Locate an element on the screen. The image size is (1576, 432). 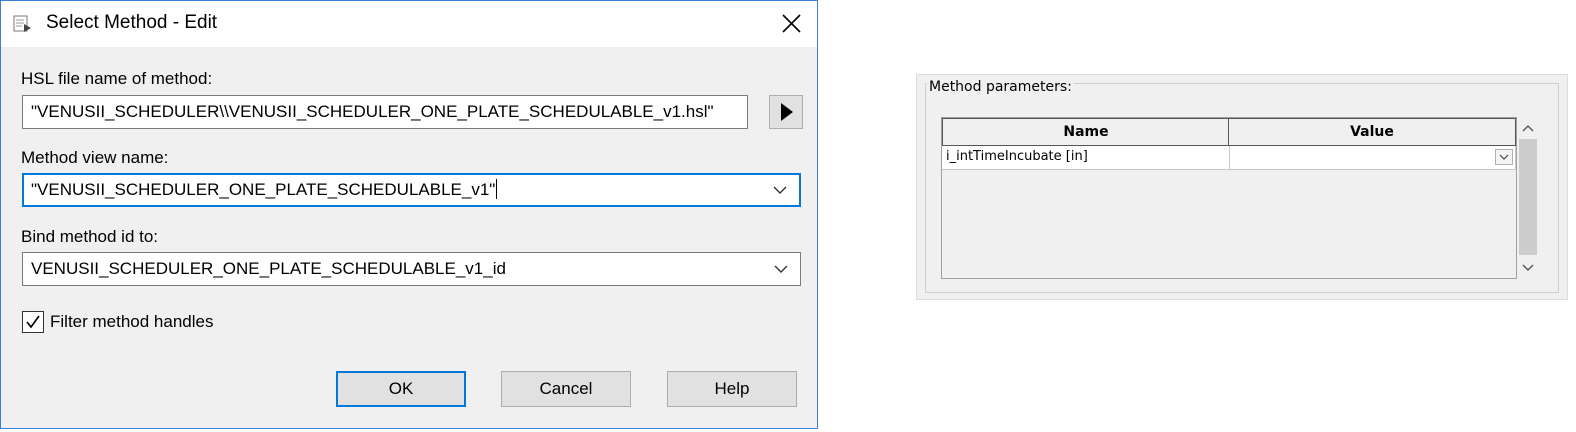
hsl-file-label: HSL file name of method: is located at coordinates (117, 78).